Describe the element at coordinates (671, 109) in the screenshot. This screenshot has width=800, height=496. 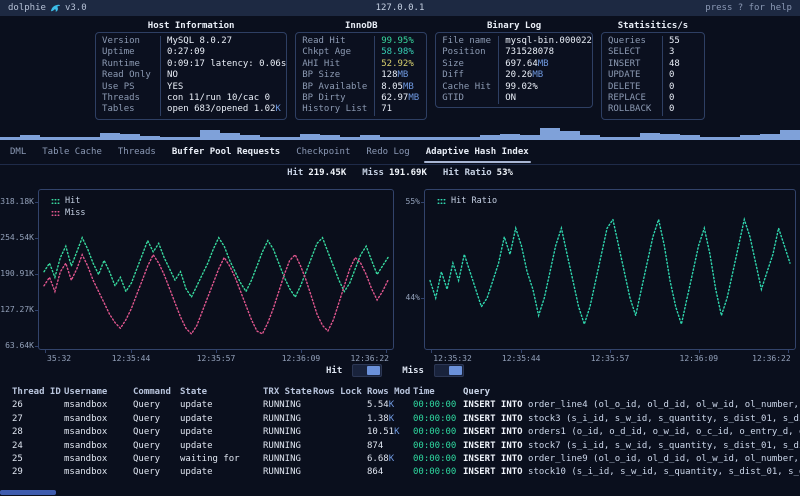
I see `panel-row-value: 0` at that location.